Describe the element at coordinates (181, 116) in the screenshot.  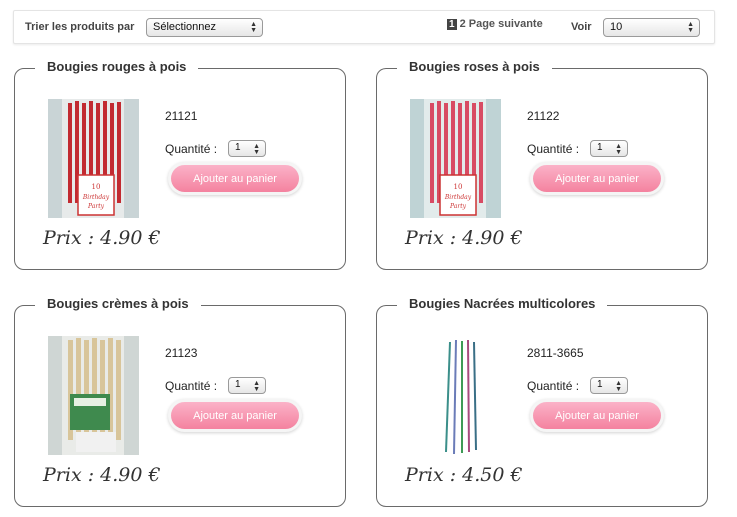
I see `product-reference: 21121` at that location.